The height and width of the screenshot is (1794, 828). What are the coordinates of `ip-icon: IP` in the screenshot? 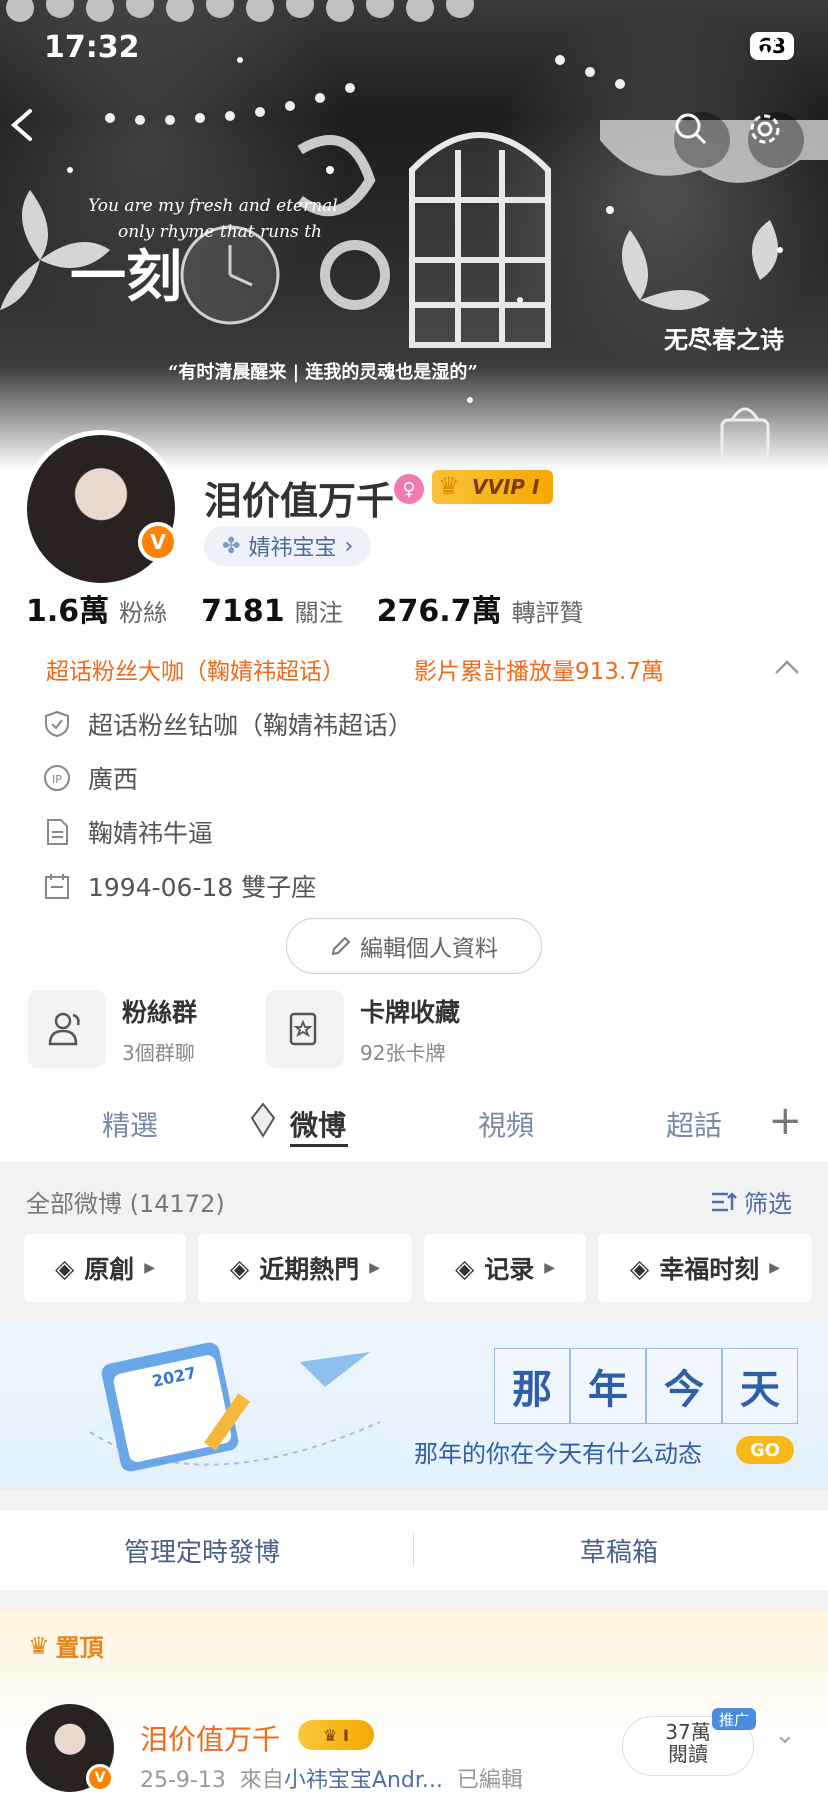 It's located at (57, 778).